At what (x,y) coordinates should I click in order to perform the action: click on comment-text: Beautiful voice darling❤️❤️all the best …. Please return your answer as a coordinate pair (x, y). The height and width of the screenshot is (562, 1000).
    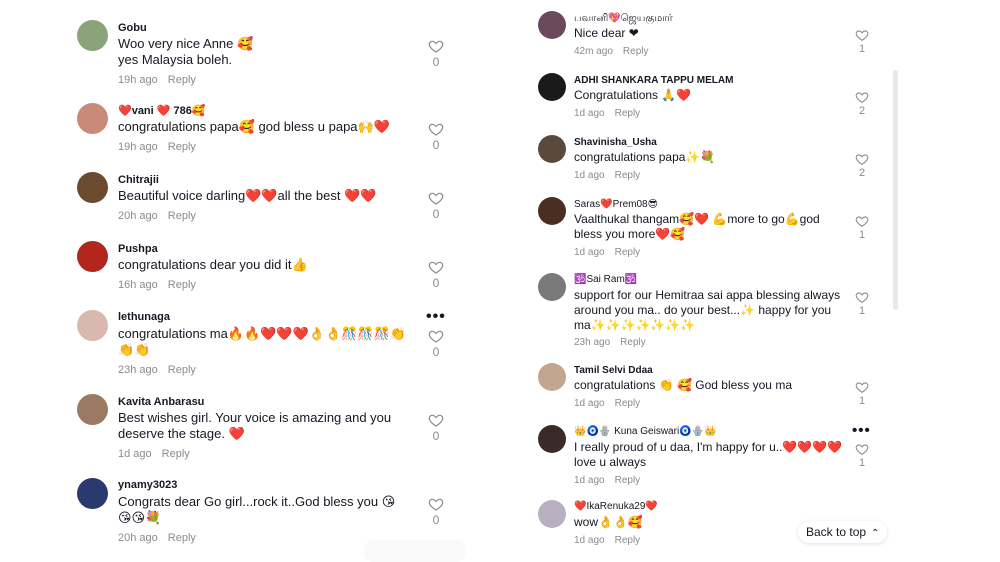
    Looking at the image, I should click on (247, 195).